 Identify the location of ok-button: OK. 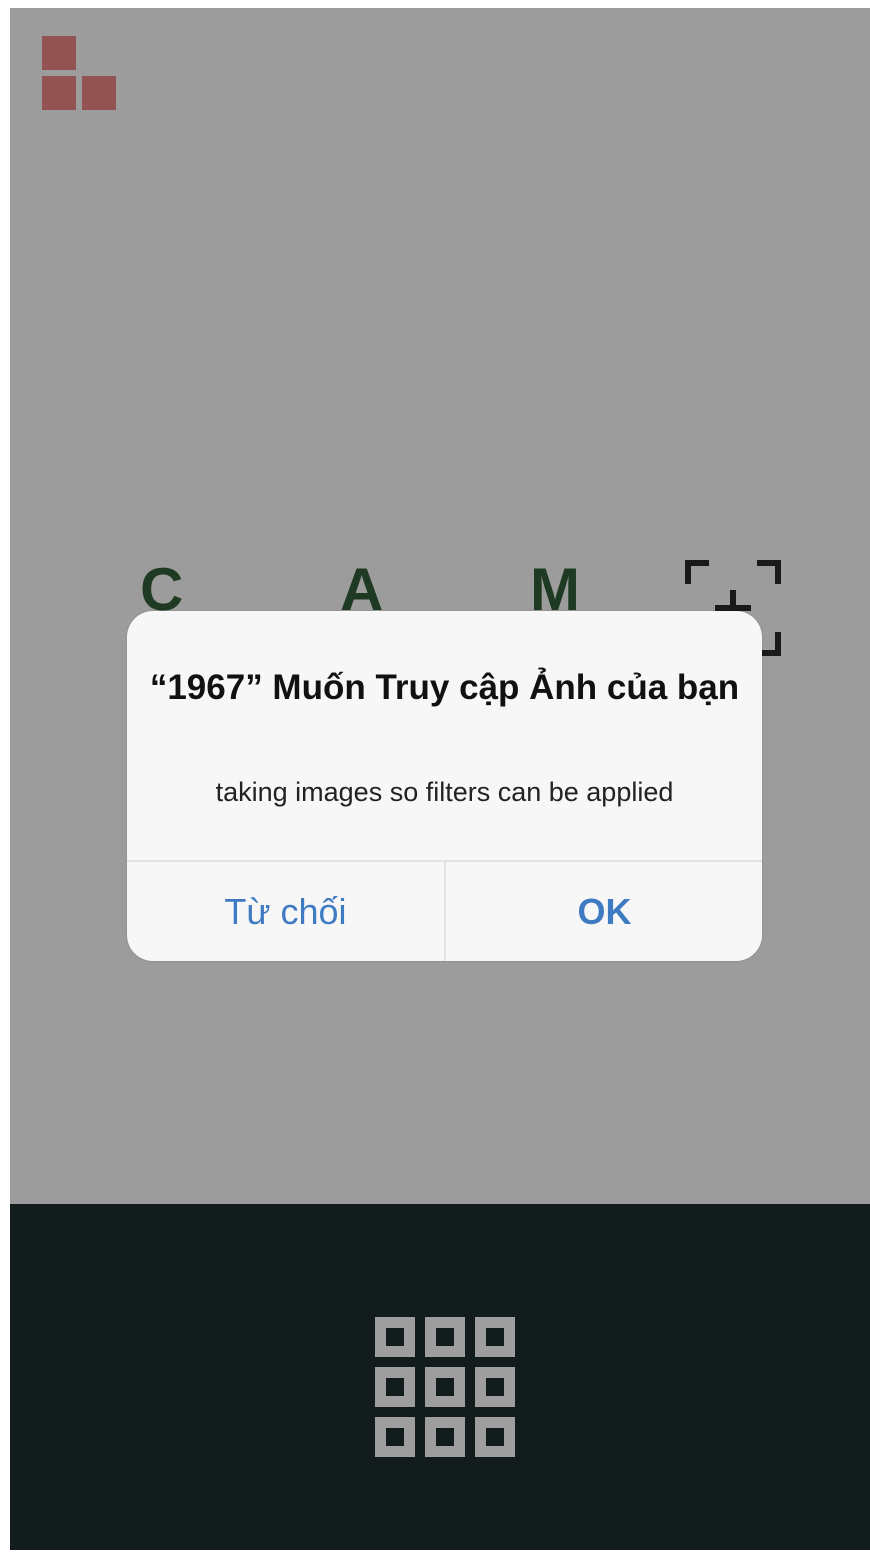
(604, 911).